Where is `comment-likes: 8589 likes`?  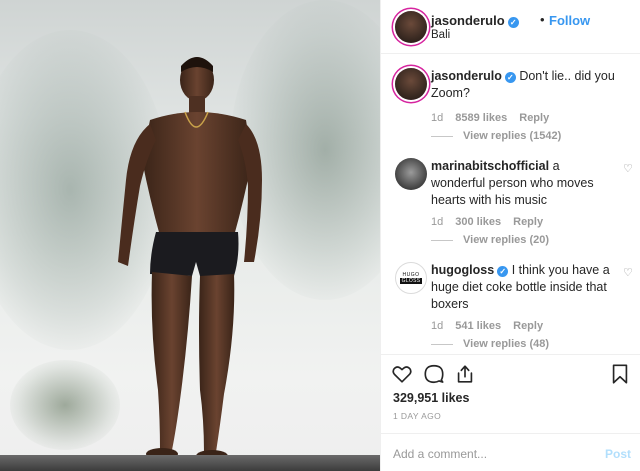
comment-likes: 8589 likes is located at coordinates (481, 118).